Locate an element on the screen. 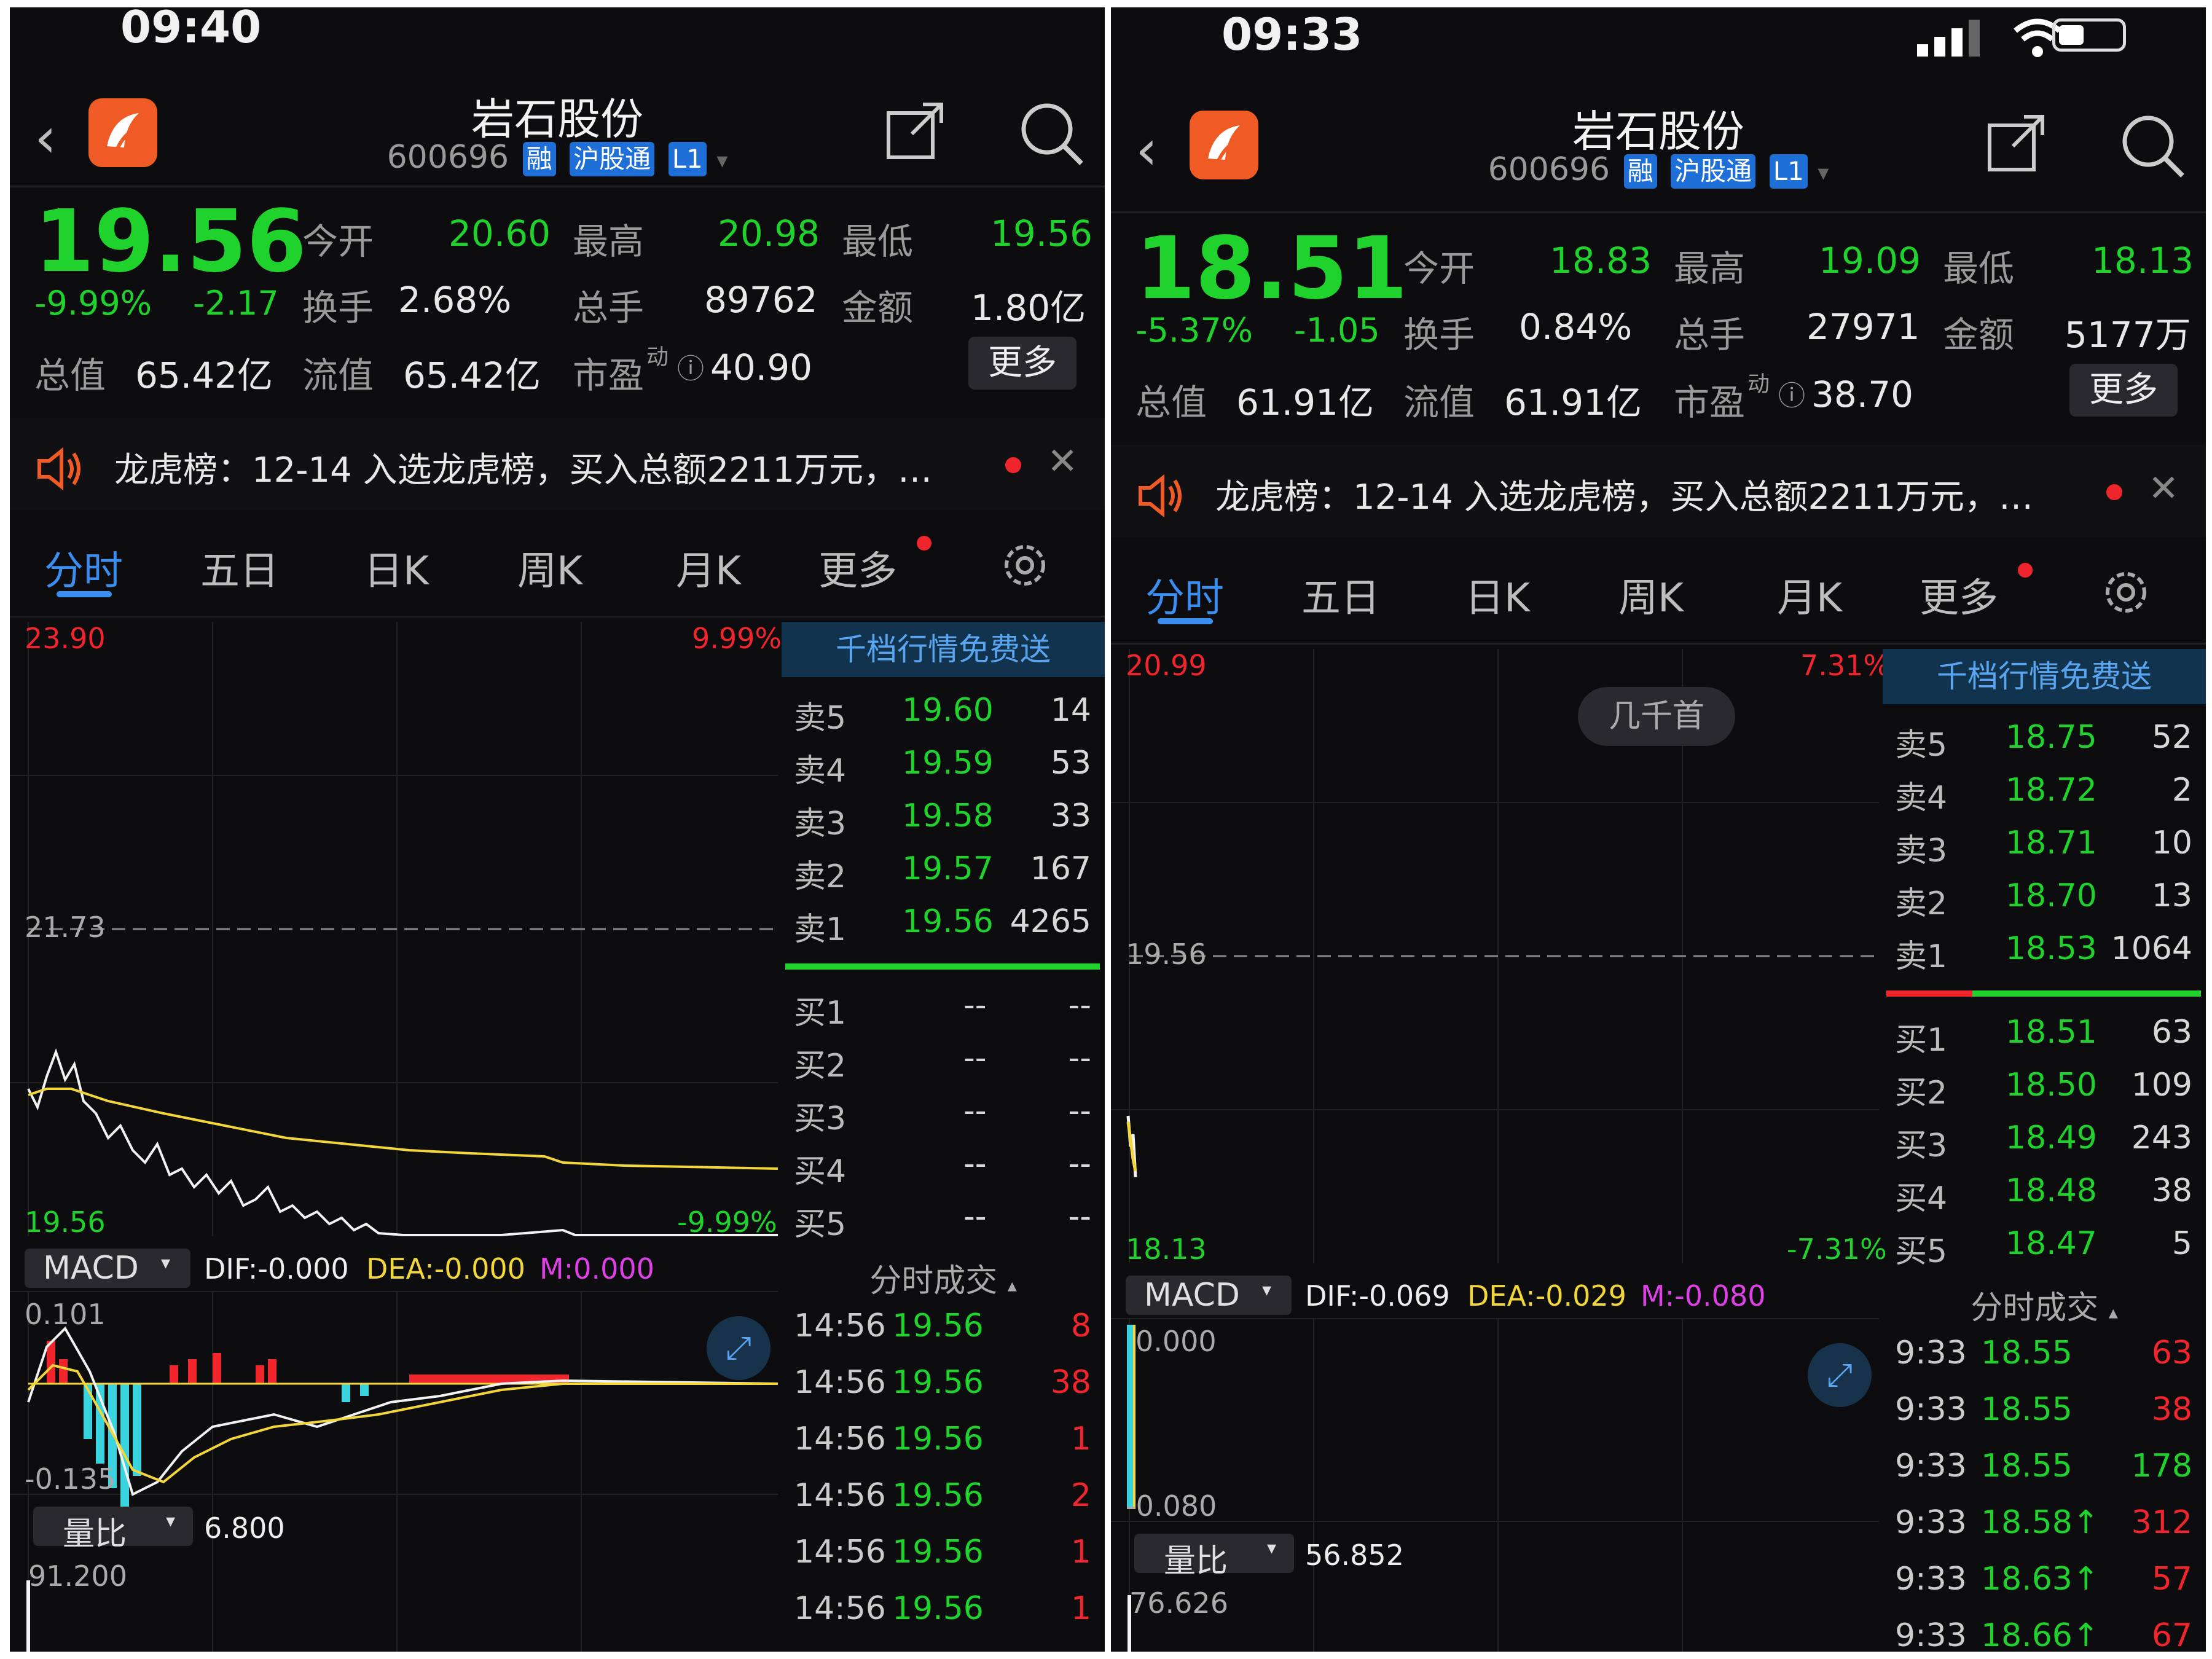 The height and width of the screenshot is (1659, 2212). macd-dea: DEA:-0.029 is located at coordinates (1546, 1295).